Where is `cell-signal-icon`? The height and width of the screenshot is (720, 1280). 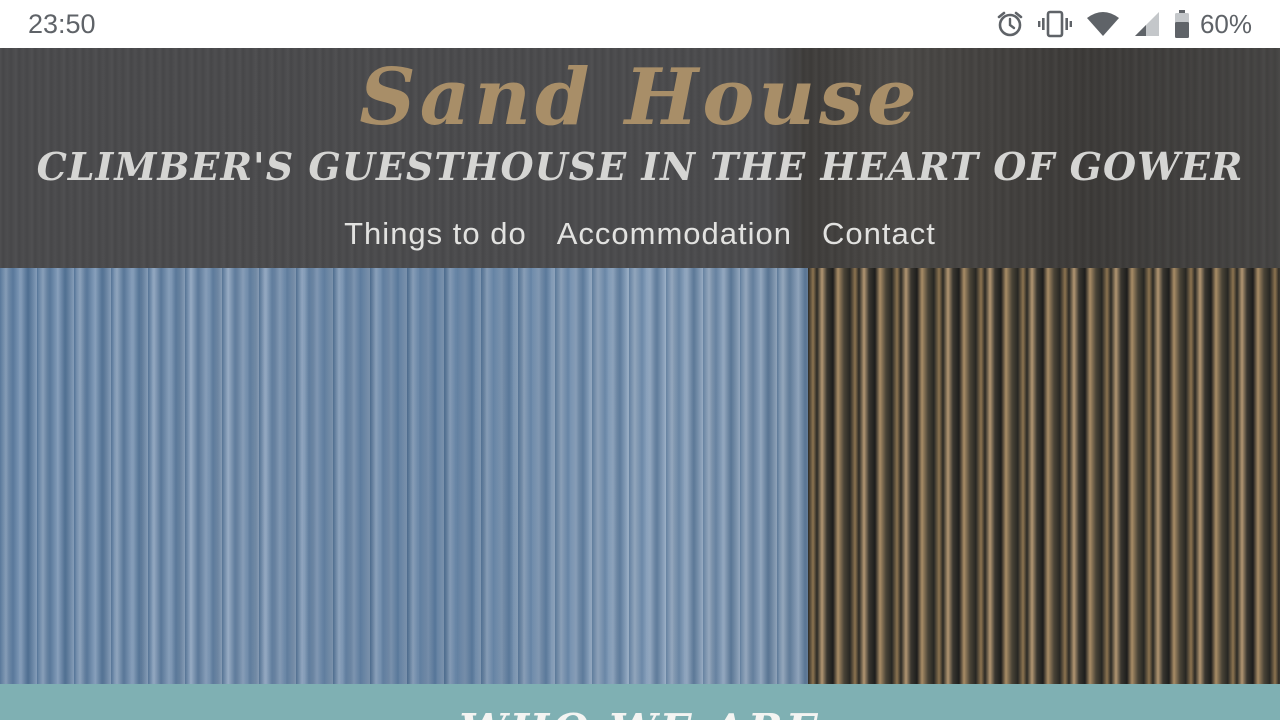
cell-signal-icon is located at coordinates (1147, 24).